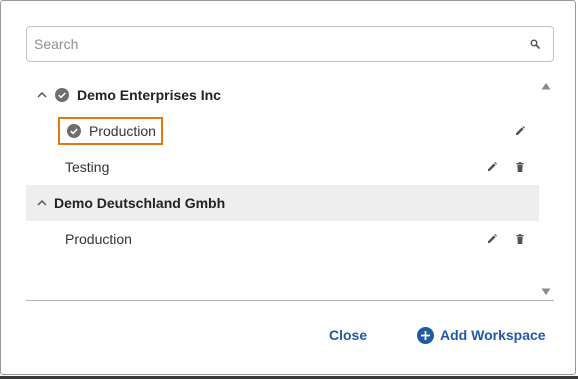  I want to click on group-label: Demo Deutschland Gmbh, so click(140, 203).